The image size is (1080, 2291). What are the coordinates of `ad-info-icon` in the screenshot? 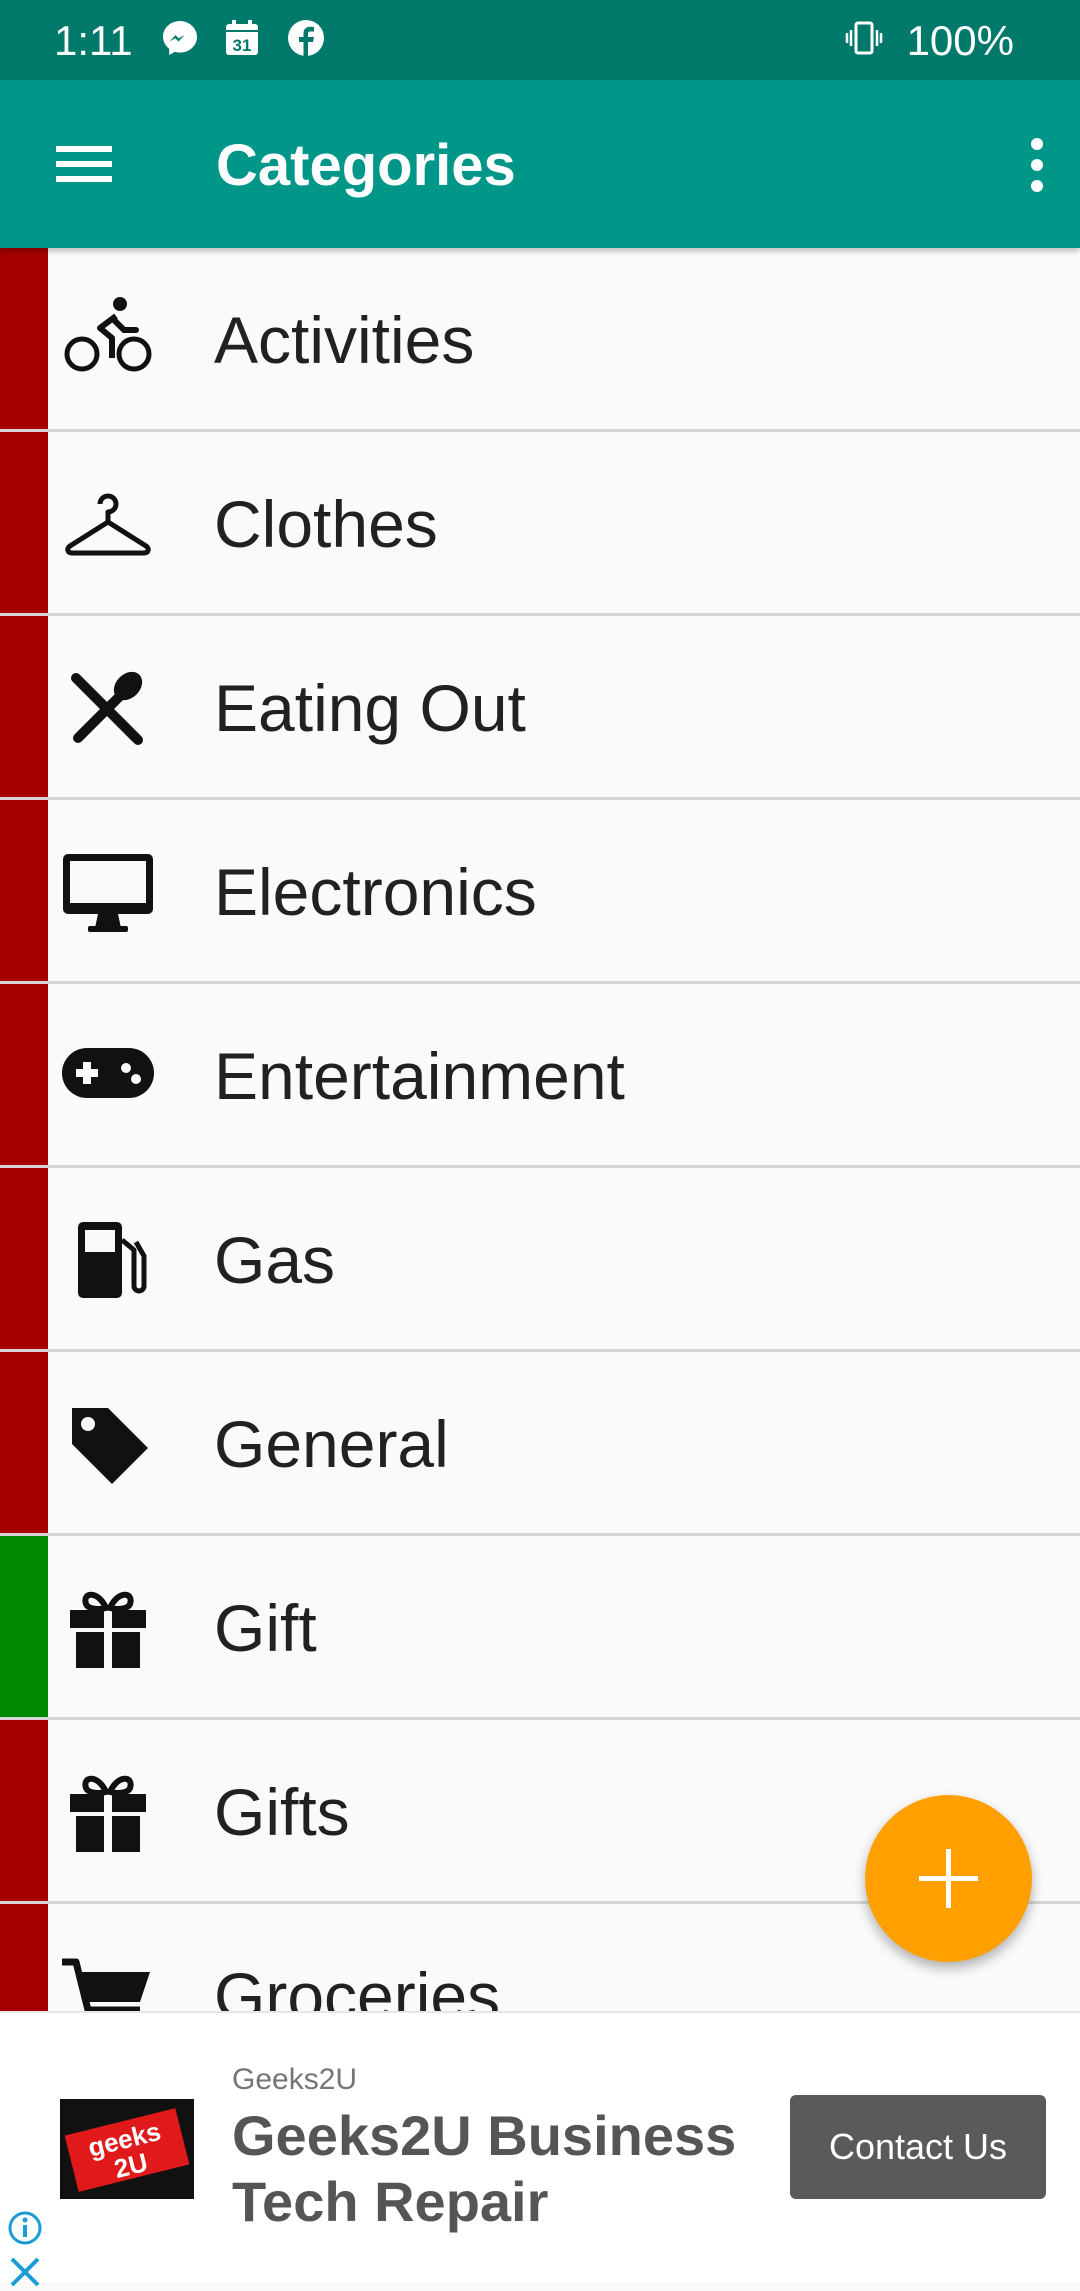 It's located at (25, 2228).